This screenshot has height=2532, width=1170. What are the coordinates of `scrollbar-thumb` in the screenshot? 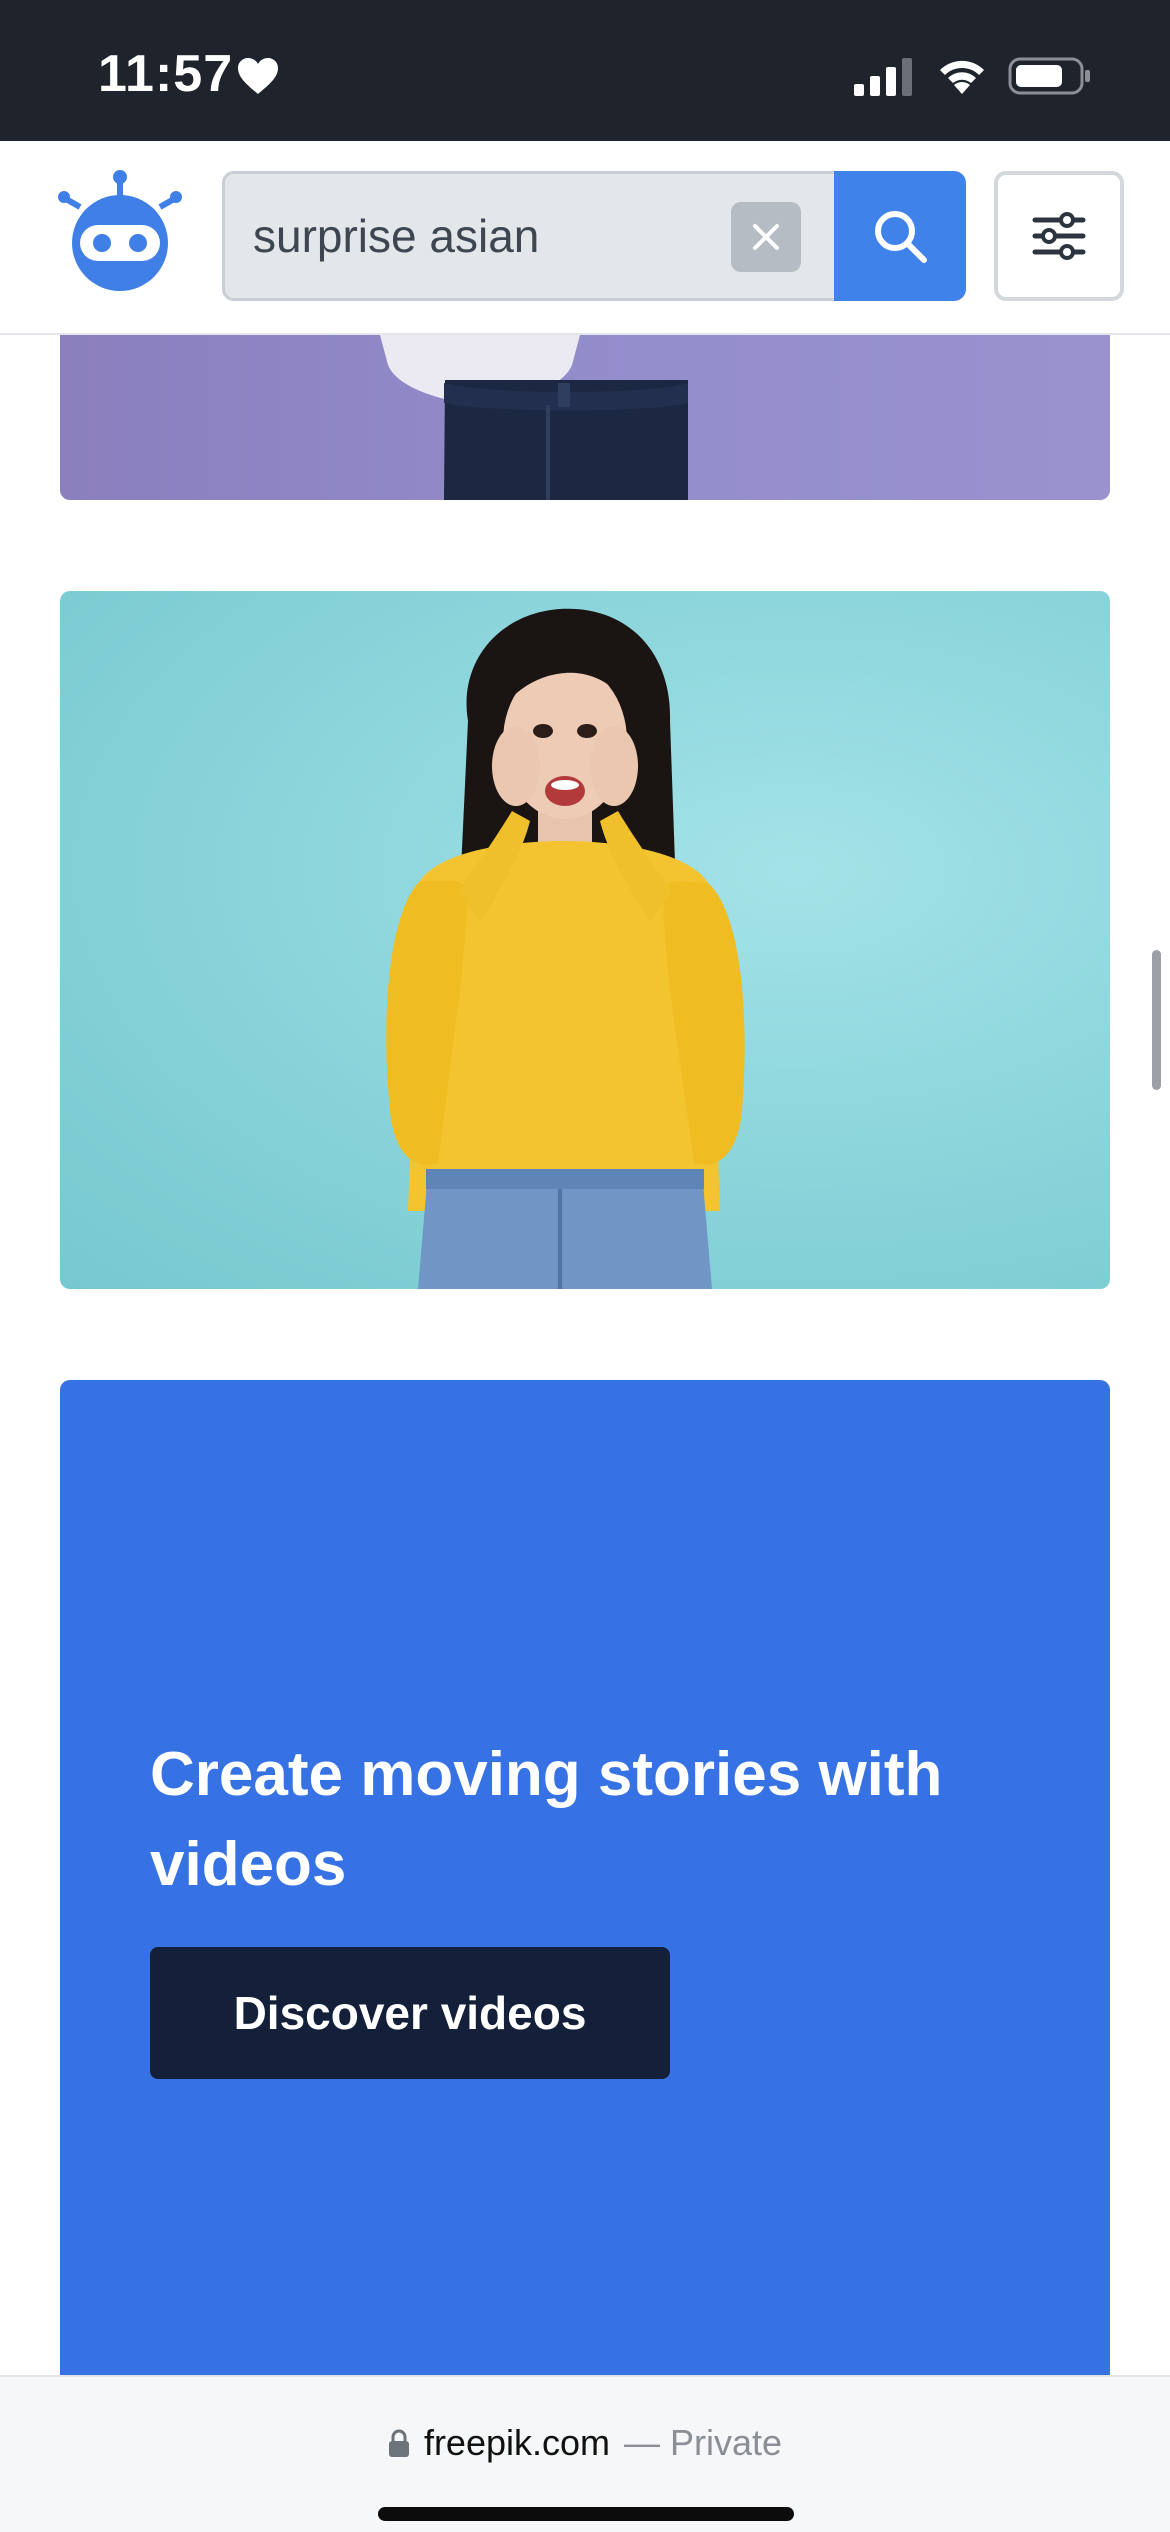 It's located at (1156, 1020).